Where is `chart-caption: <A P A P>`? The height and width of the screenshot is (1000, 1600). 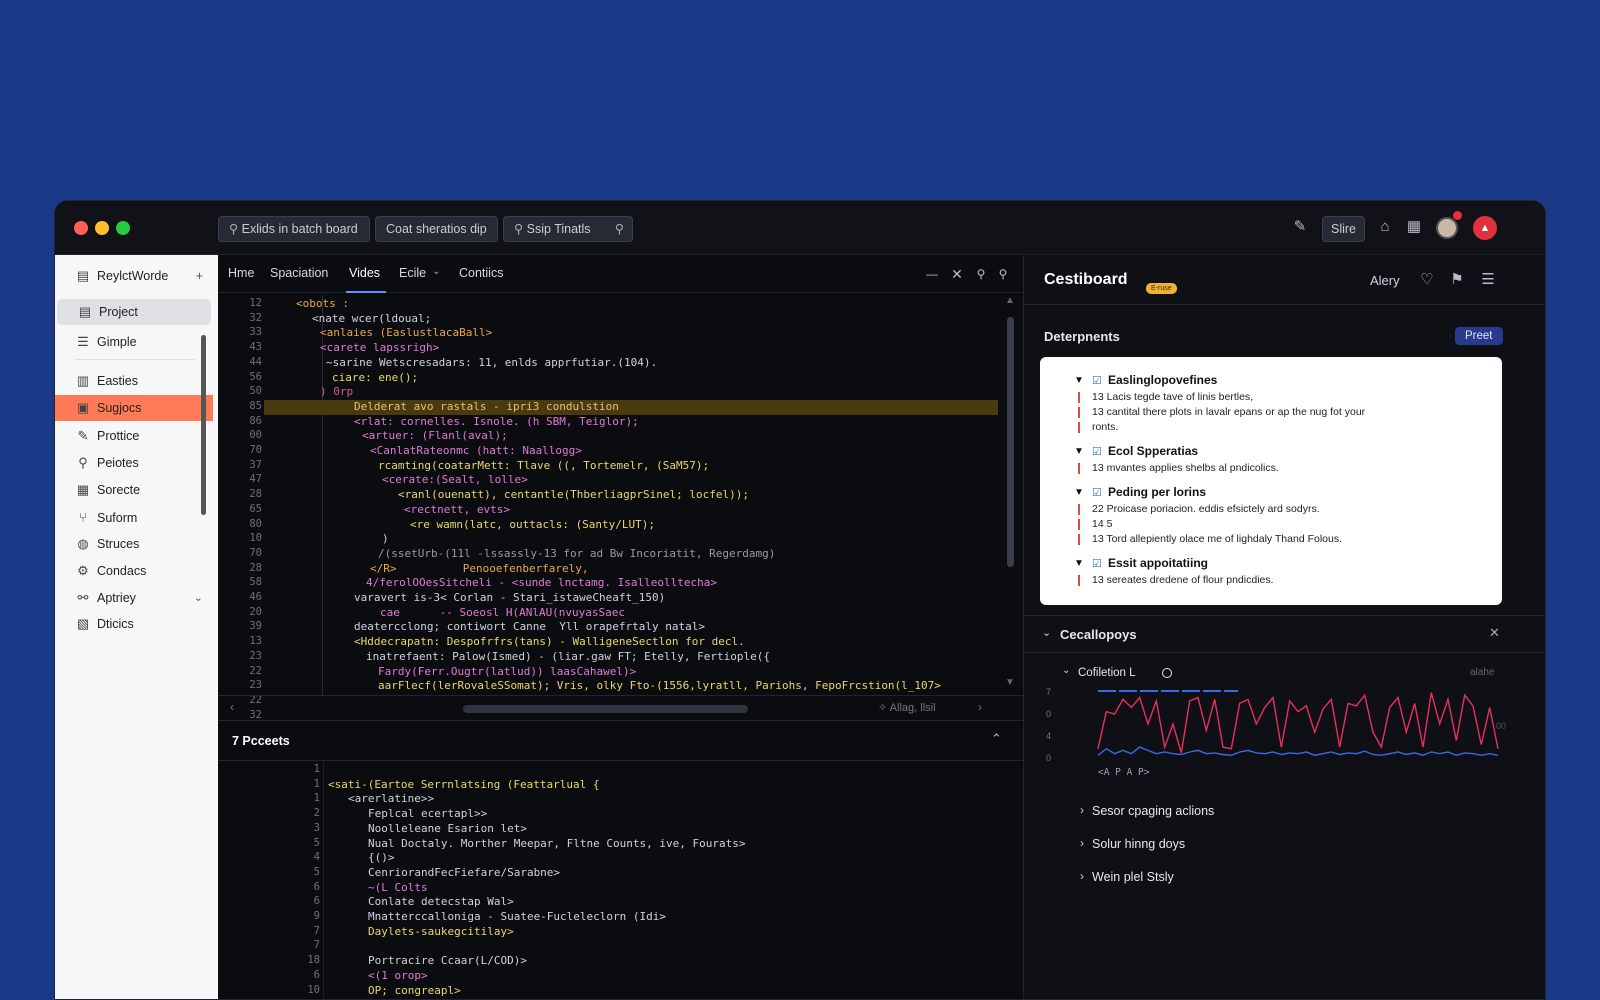 chart-caption: <A P A P> is located at coordinates (1124, 772).